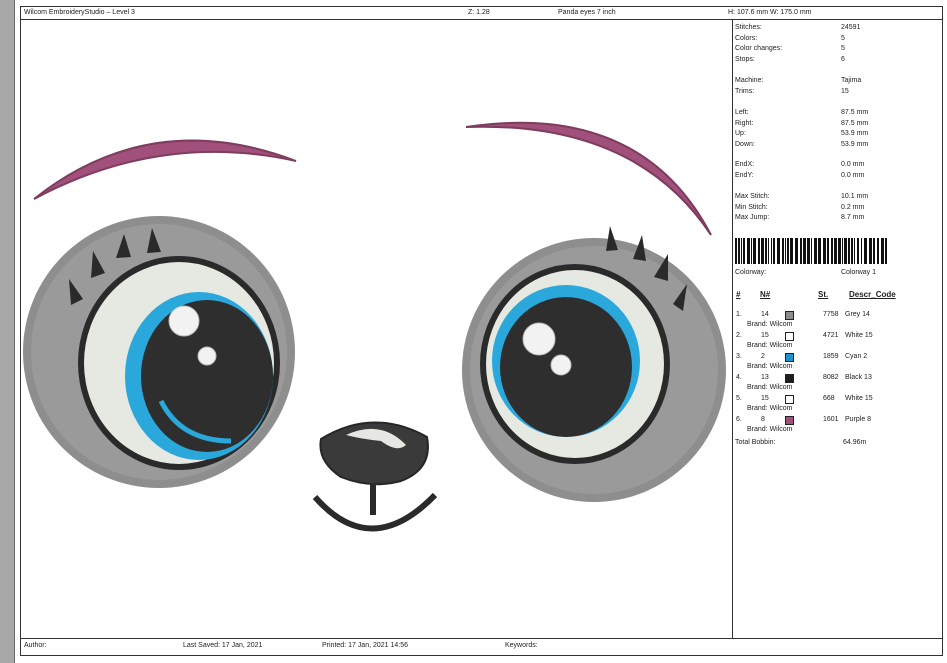 The width and height of the screenshot is (947, 663). I want to click on stat-value: 53.9 mm, so click(855, 144).